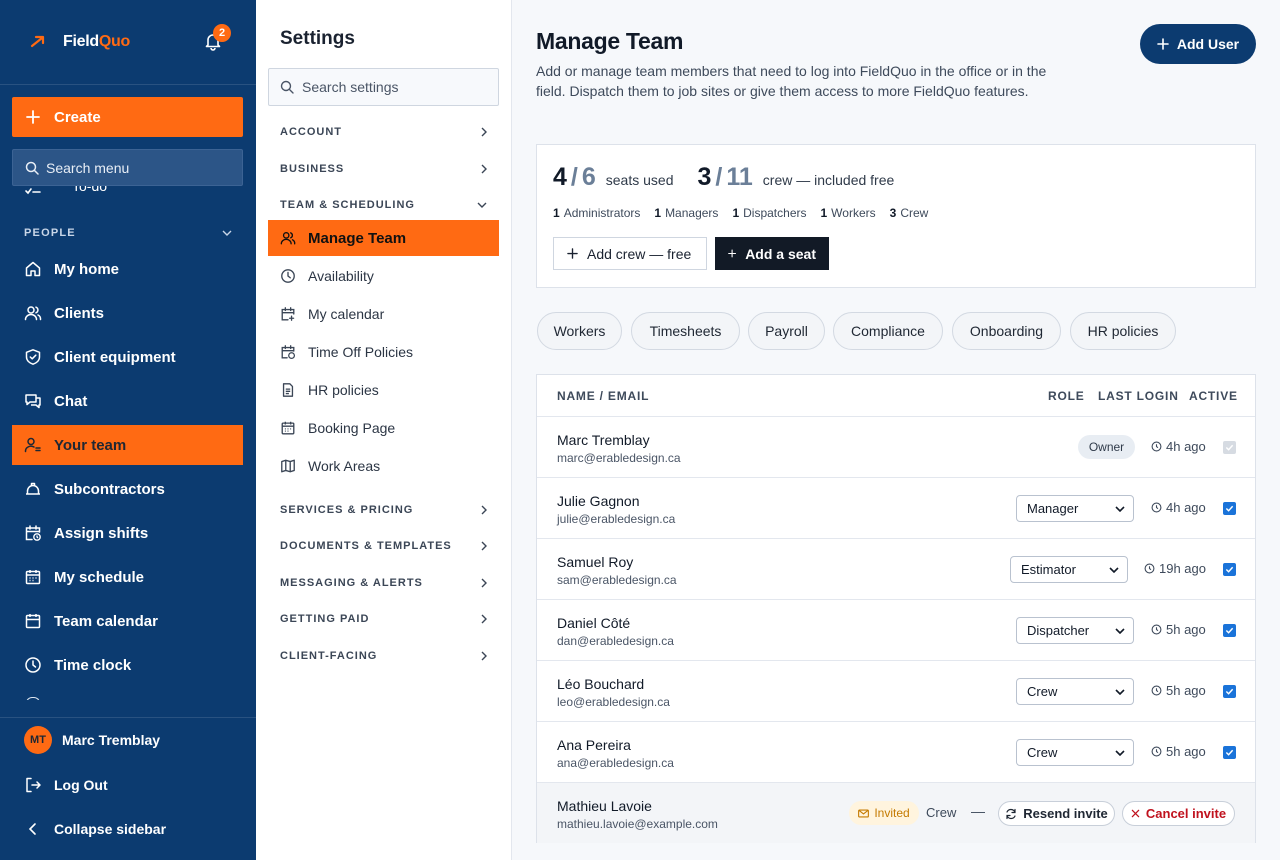 This screenshot has width=1280, height=860. What do you see at coordinates (33, 577) in the screenshot?
I see `calendar-grid-icon` at bounding box center [33, 577].